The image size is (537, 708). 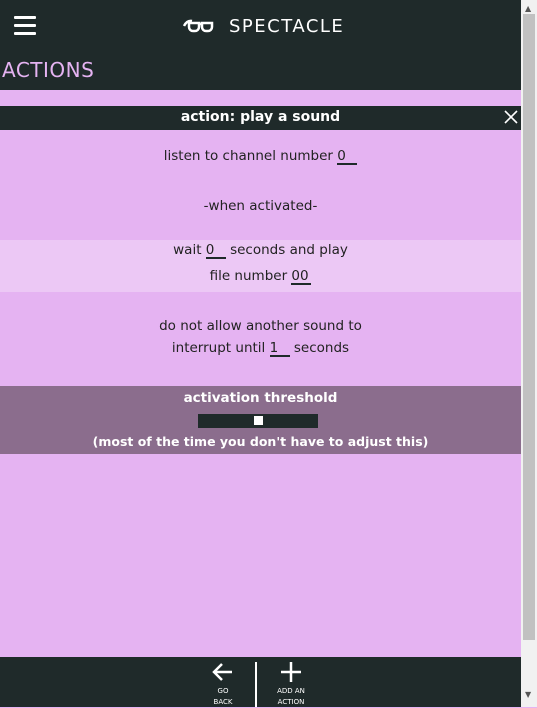 I want to click on scroll-thumb, so click(x=529, y=327).